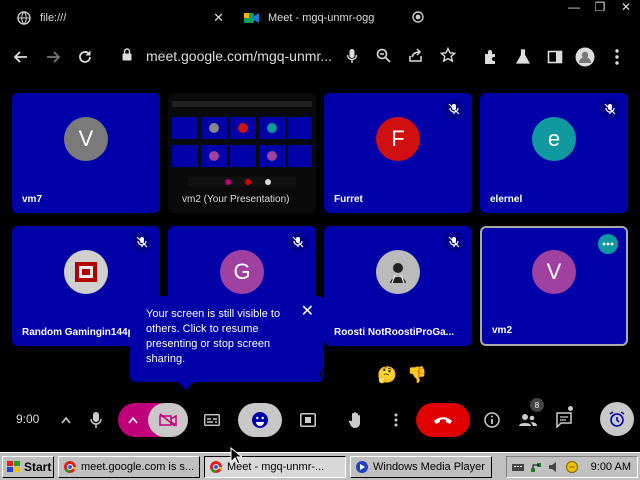  I want to click on raise-hand-icon, so click(356, 420).